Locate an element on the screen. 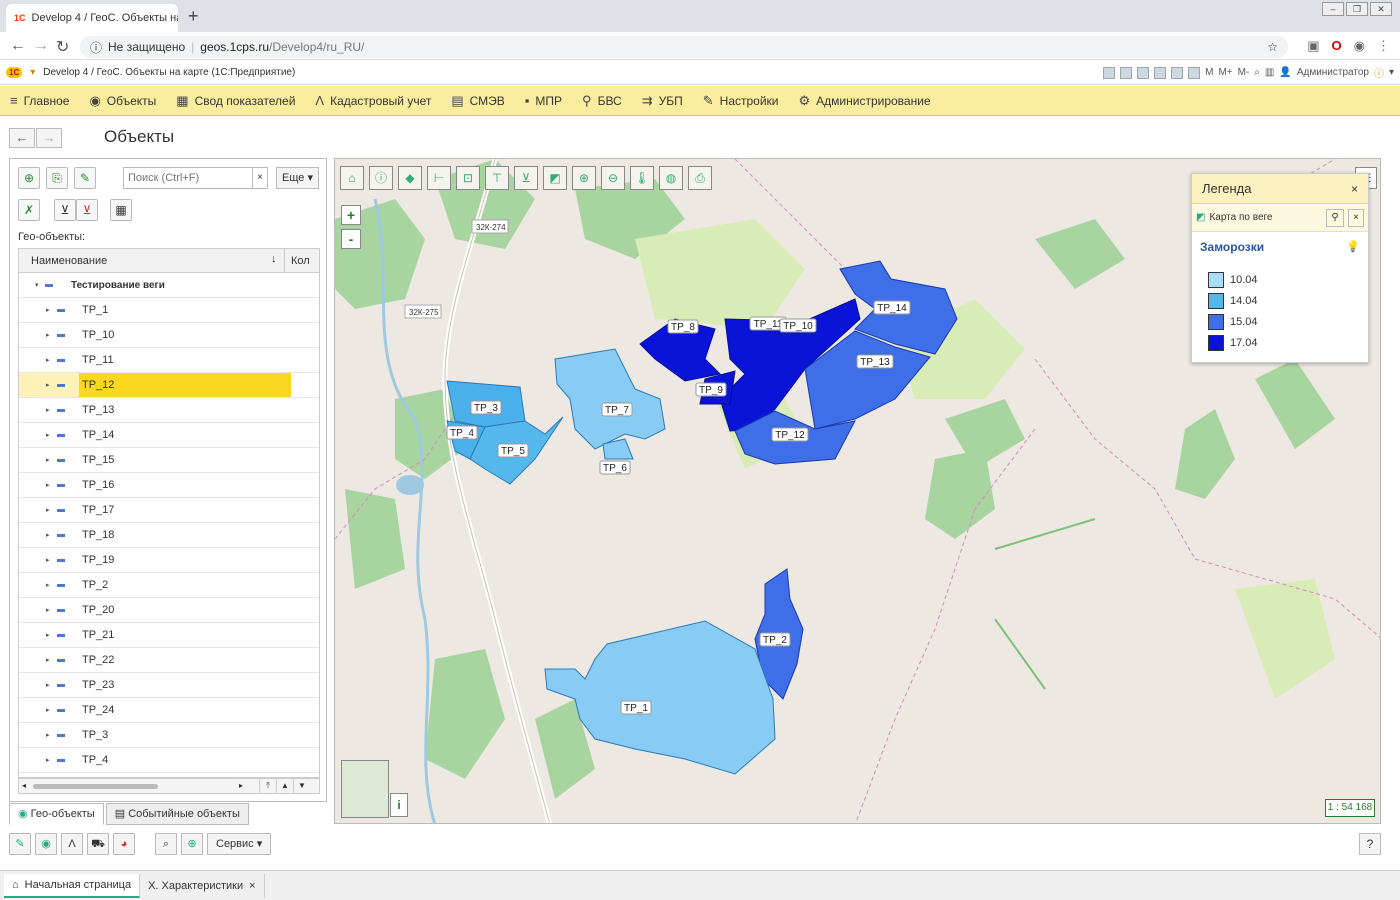 Image resolution: width=1400 pixels, height=900 pixels. scroll-down-icon: ▼ is located at coordinates (301, 786).